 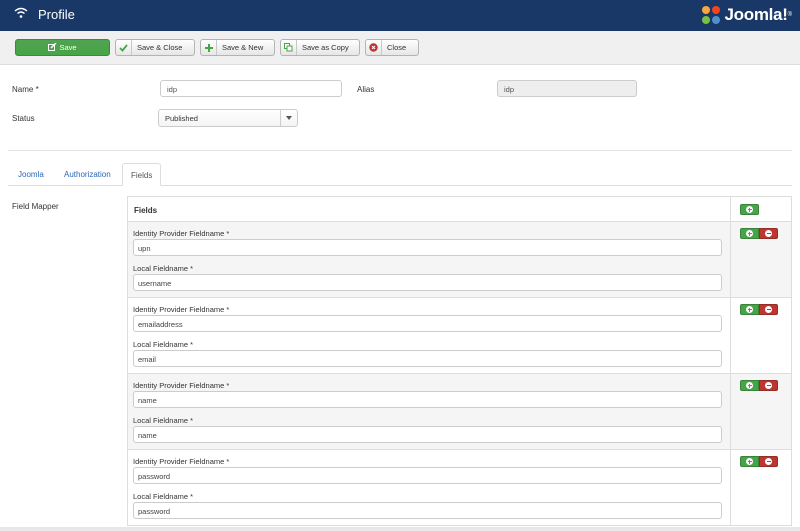 I want to click on joomla-logo-icon, so click(x=710, y=15).